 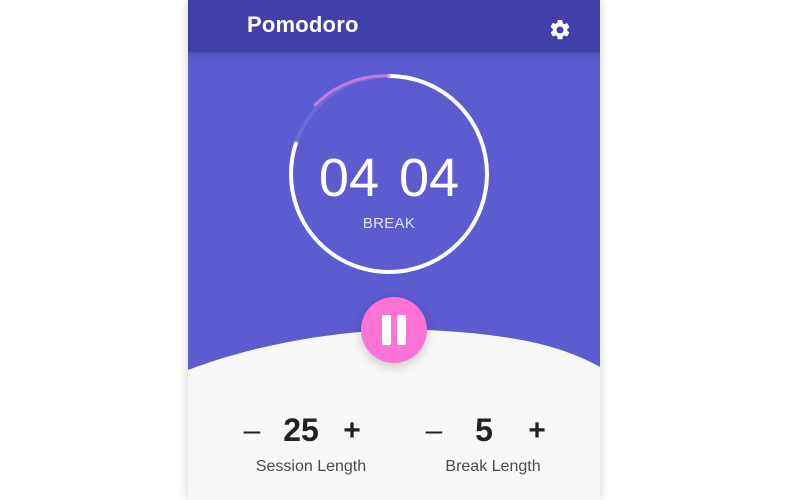 What do you see at coordinates (389, 178) in the screenshot?
I see `time-display: 04 04` at bounding box center [389, 178].